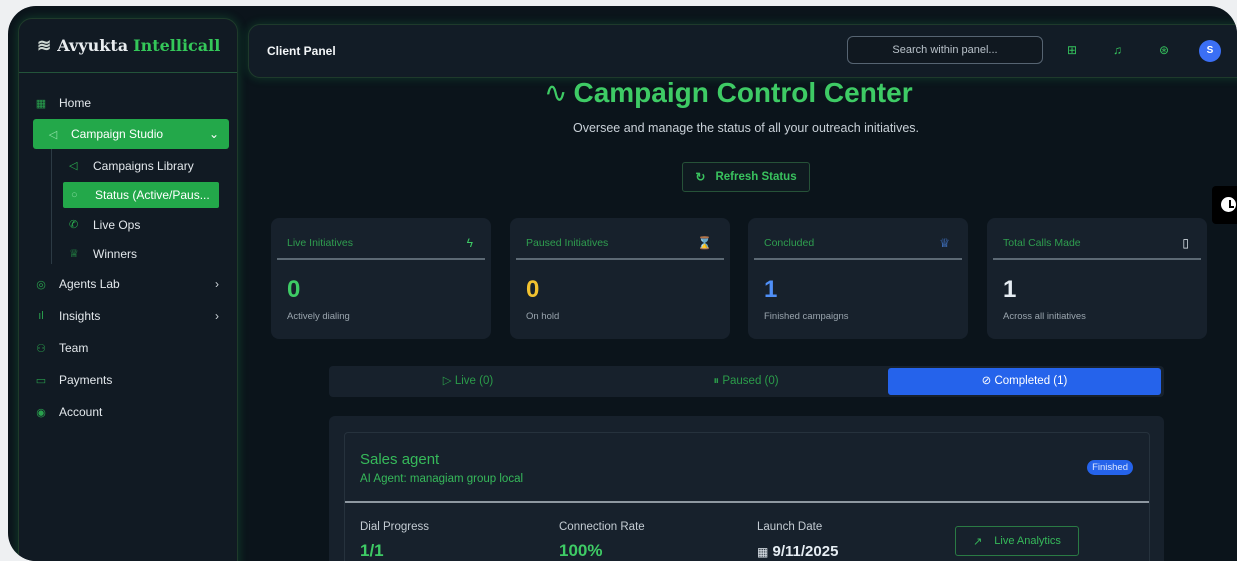 The height and width of the screenshot is (561, 1237). I want to click on trend-up-icon: ↗, so click(978, 541).